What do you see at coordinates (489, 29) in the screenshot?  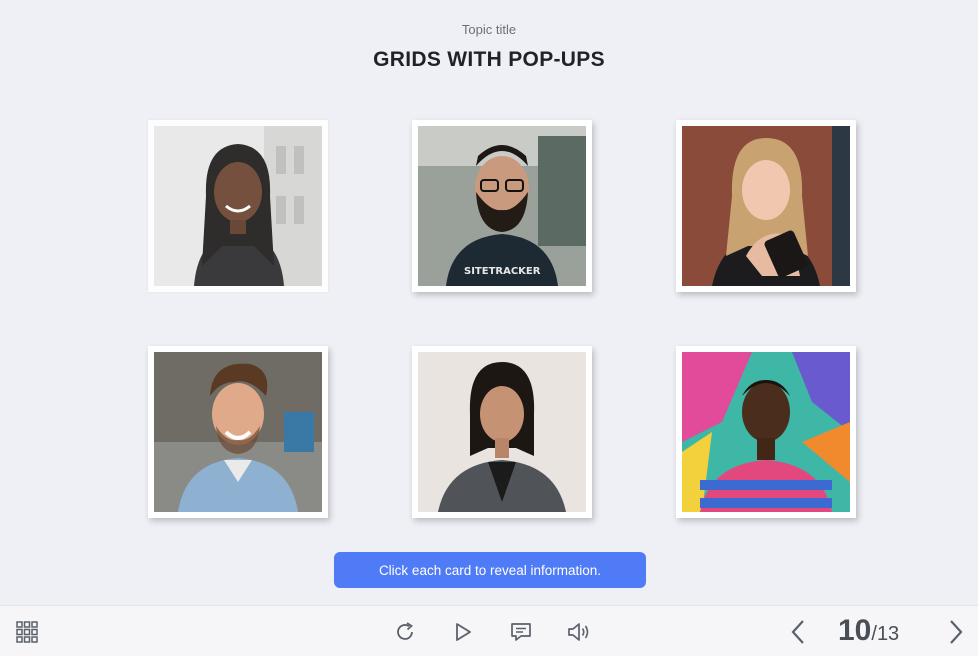 I see `topic-label: Topic title` at bounding box center [489, 29].